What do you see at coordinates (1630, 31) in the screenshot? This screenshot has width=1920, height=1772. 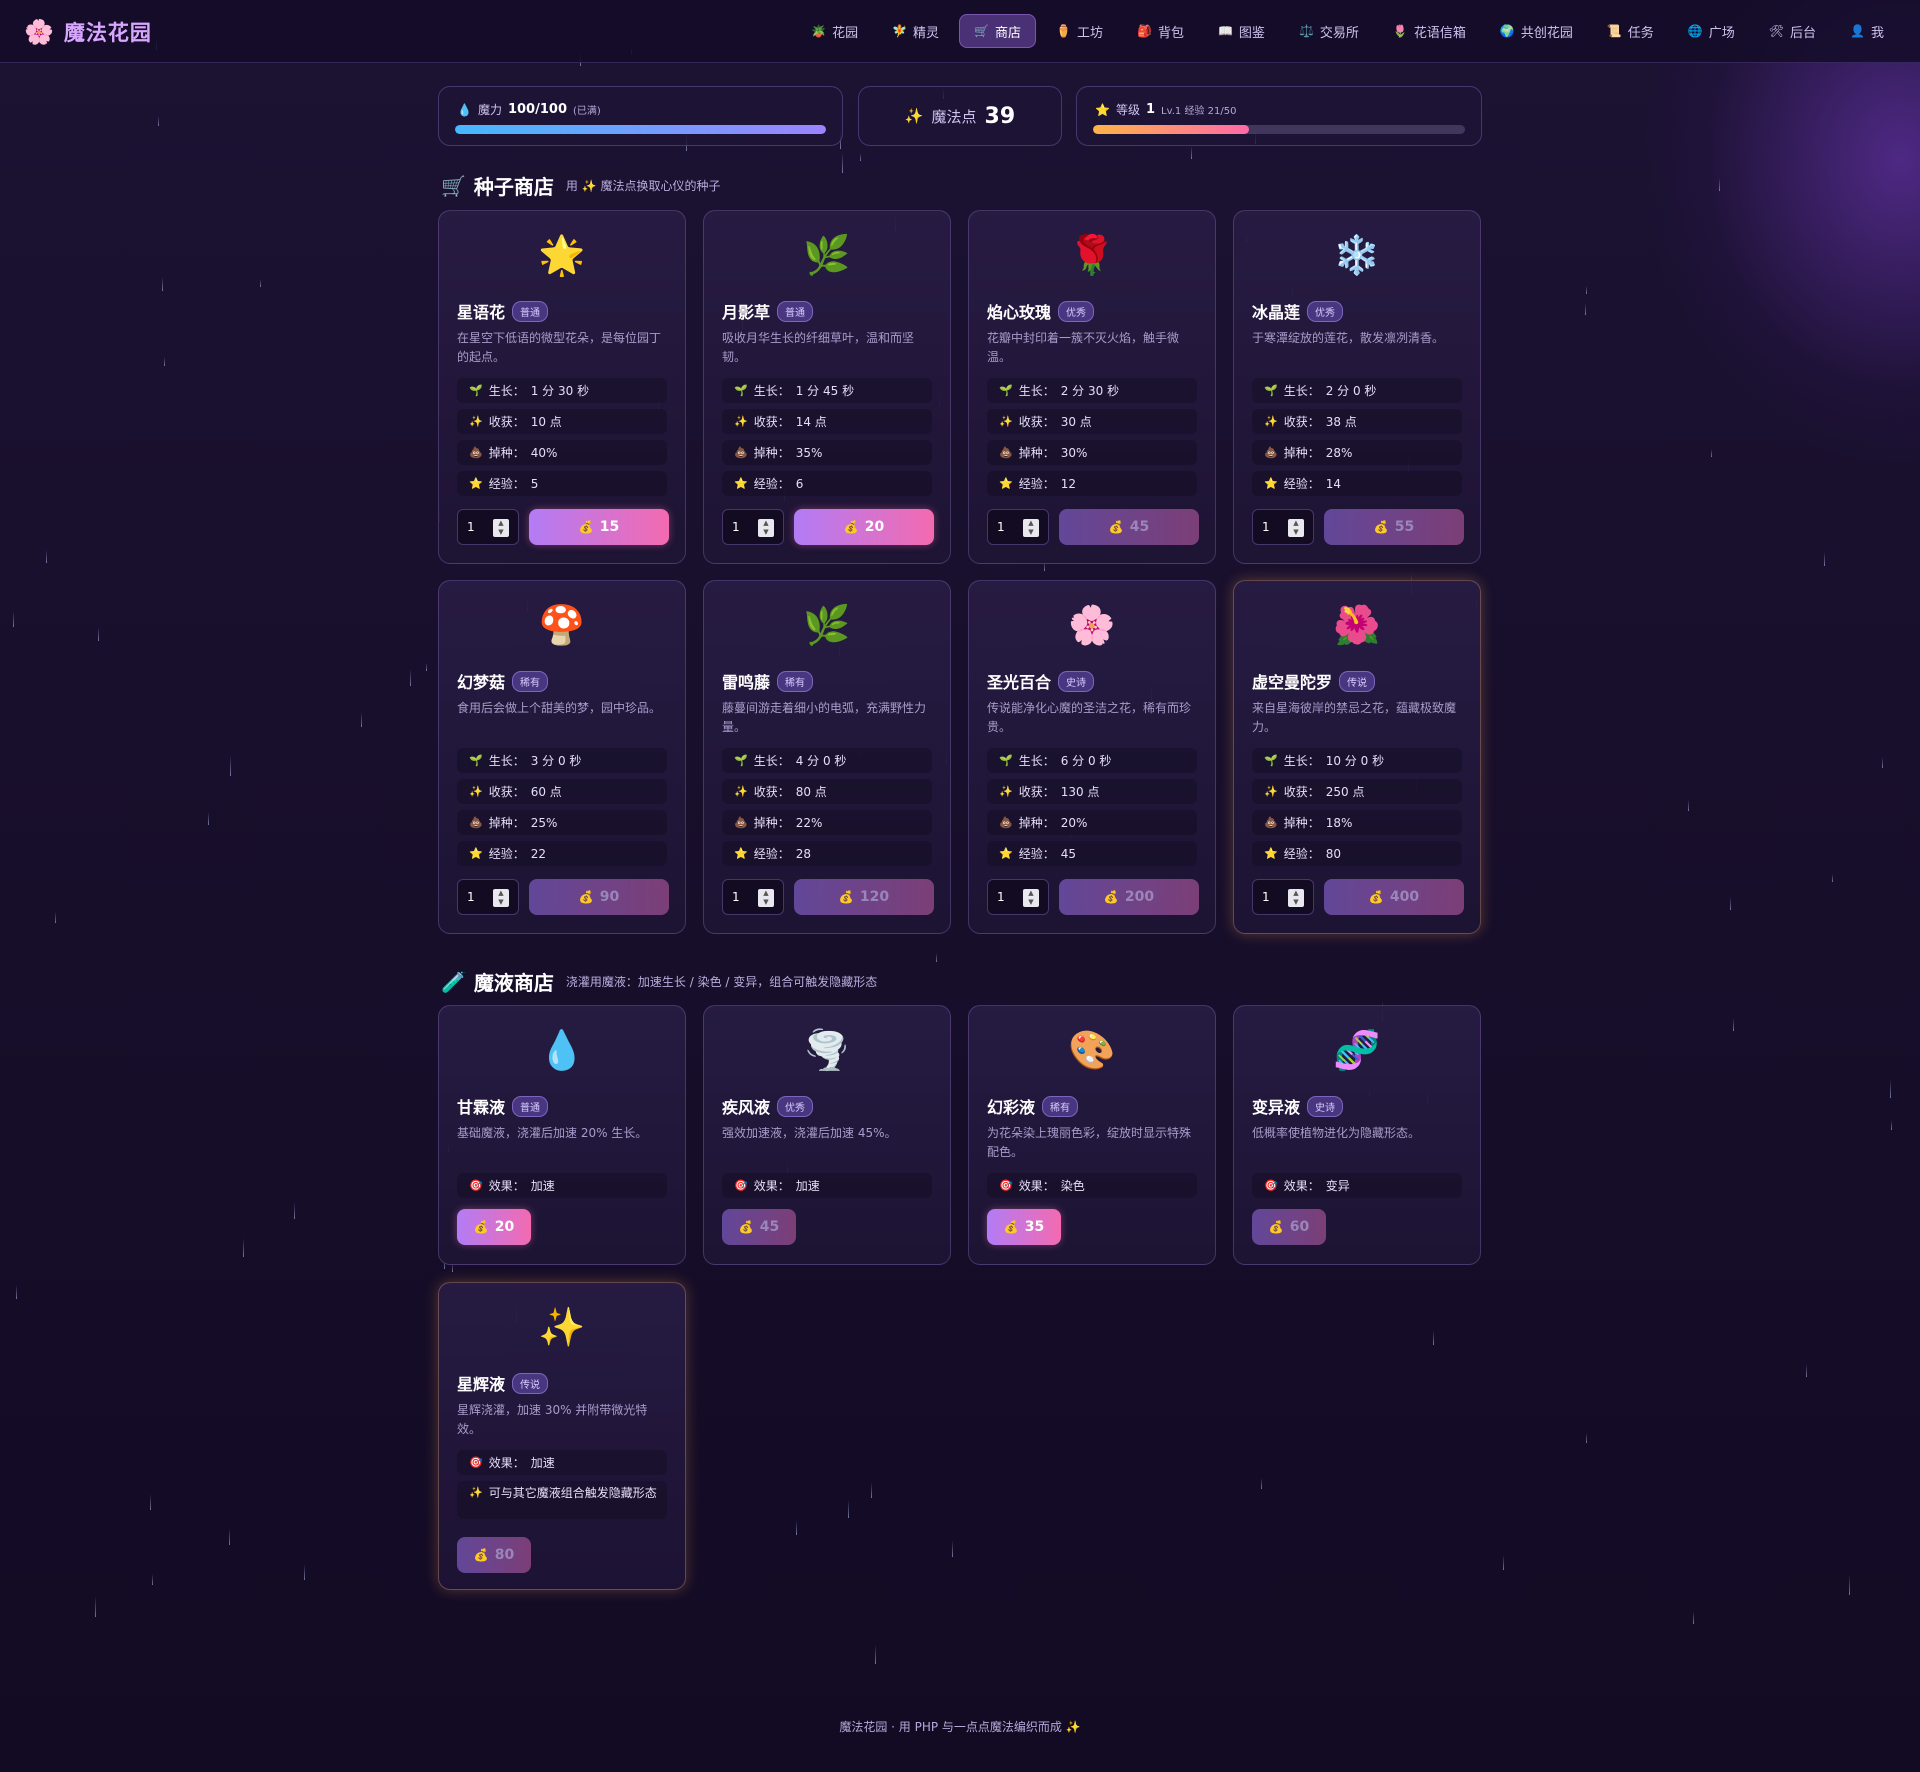 I see `nav-item-9: 📜 任务` at bounding box center [1630, 31].